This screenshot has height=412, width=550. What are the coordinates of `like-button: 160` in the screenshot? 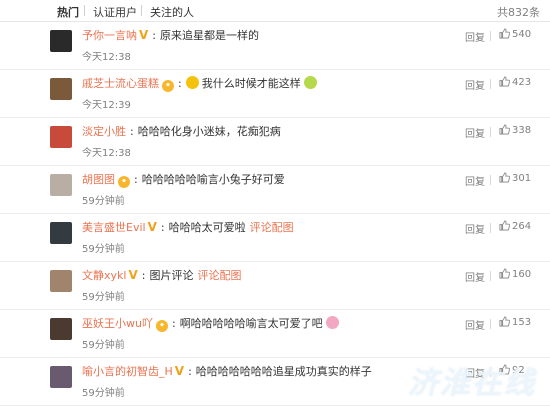 It's located at (515, 274).